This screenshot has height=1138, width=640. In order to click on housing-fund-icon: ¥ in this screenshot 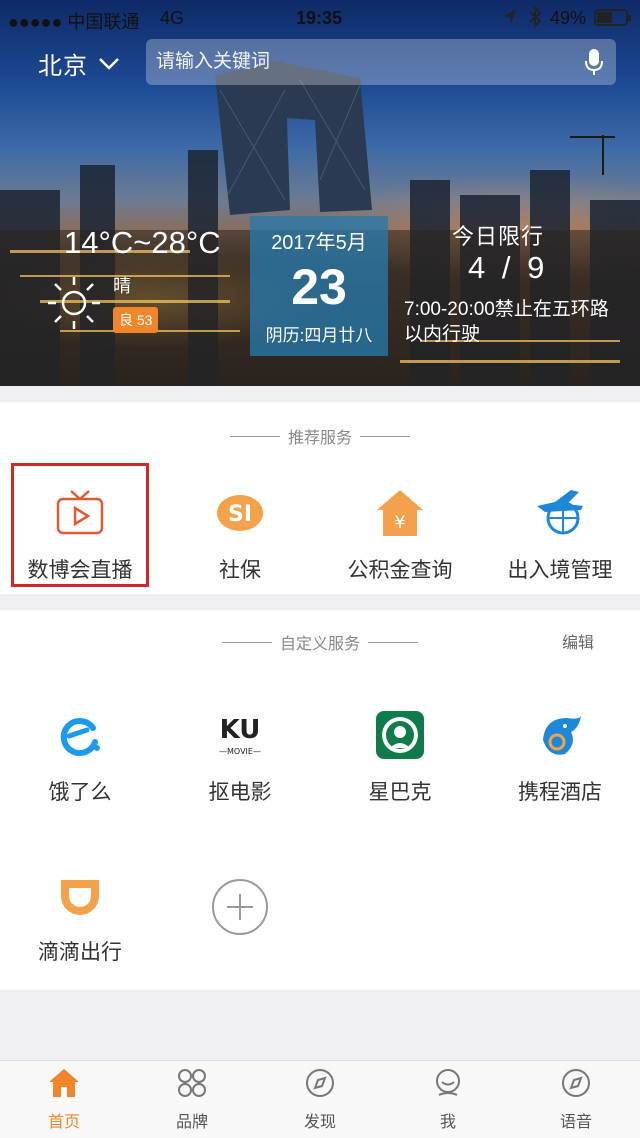, I will do `click(400, 513)`.